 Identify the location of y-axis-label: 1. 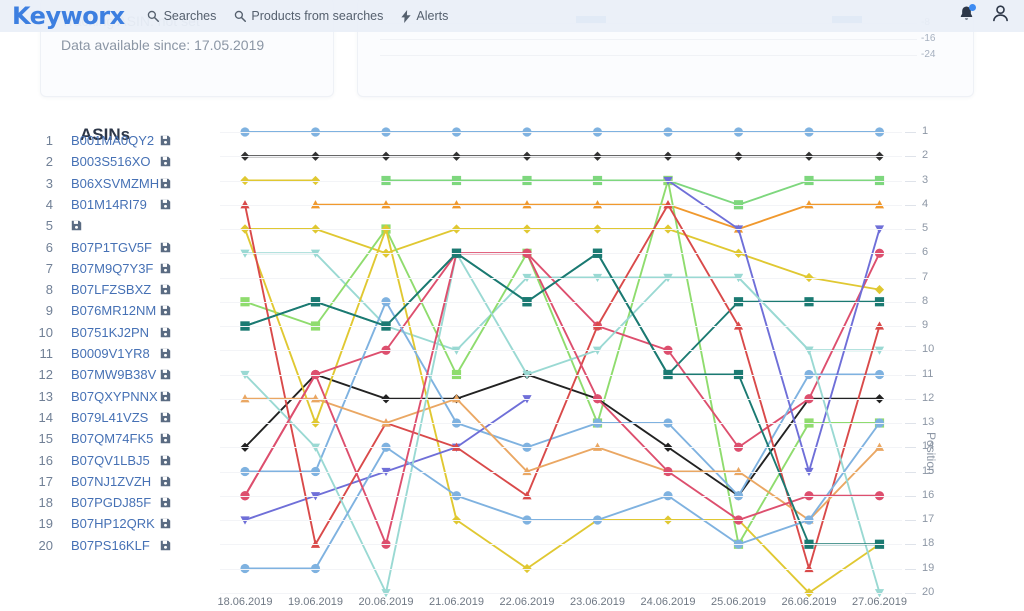
(925, 131).